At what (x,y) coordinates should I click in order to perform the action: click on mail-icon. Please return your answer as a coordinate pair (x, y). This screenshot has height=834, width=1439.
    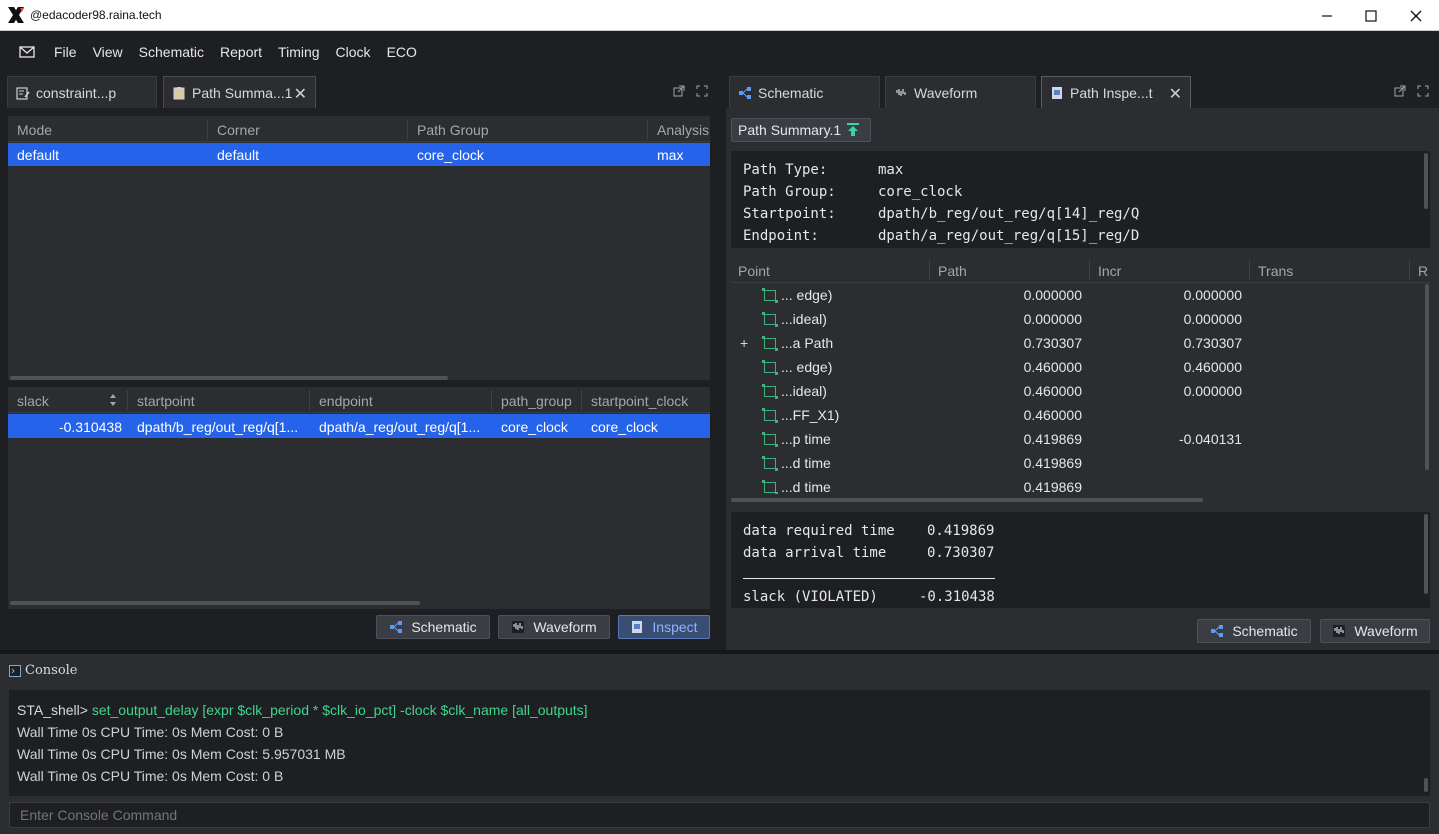
    Looking at the image, I should click on (27, 52).